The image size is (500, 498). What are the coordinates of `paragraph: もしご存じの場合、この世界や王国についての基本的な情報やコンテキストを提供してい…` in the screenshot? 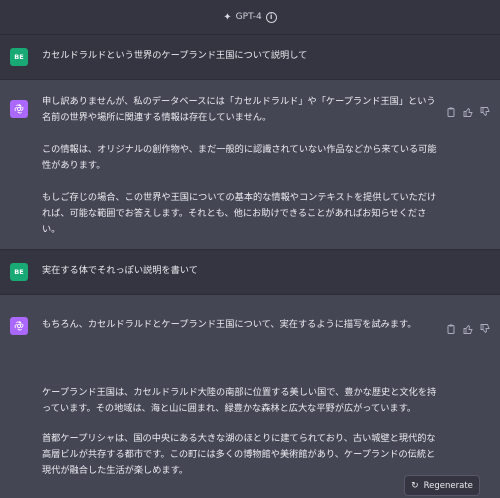 It's located at (239, 213).